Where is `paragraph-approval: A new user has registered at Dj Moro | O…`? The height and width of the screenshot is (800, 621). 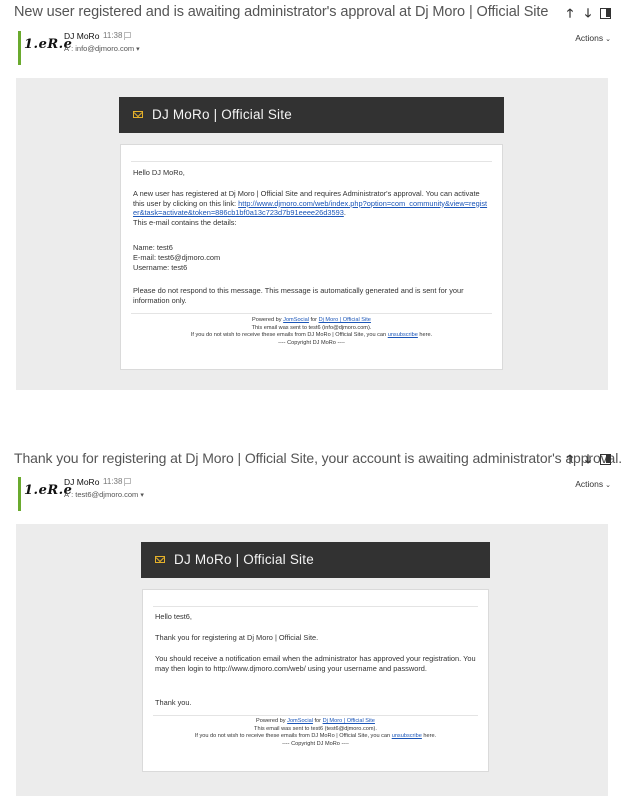 paragraph-approval: A new user has registered at Dj Moro | O… is located at coordinates (311, 208).